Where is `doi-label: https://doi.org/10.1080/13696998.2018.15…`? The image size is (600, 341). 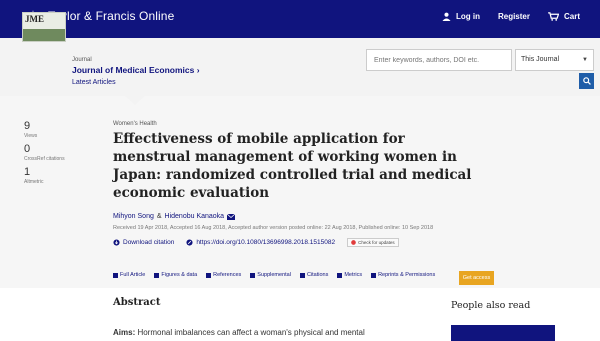 doi-label: https://doi.org/10.1080/13696998.2018.15… is located at coordinates (266, 242).